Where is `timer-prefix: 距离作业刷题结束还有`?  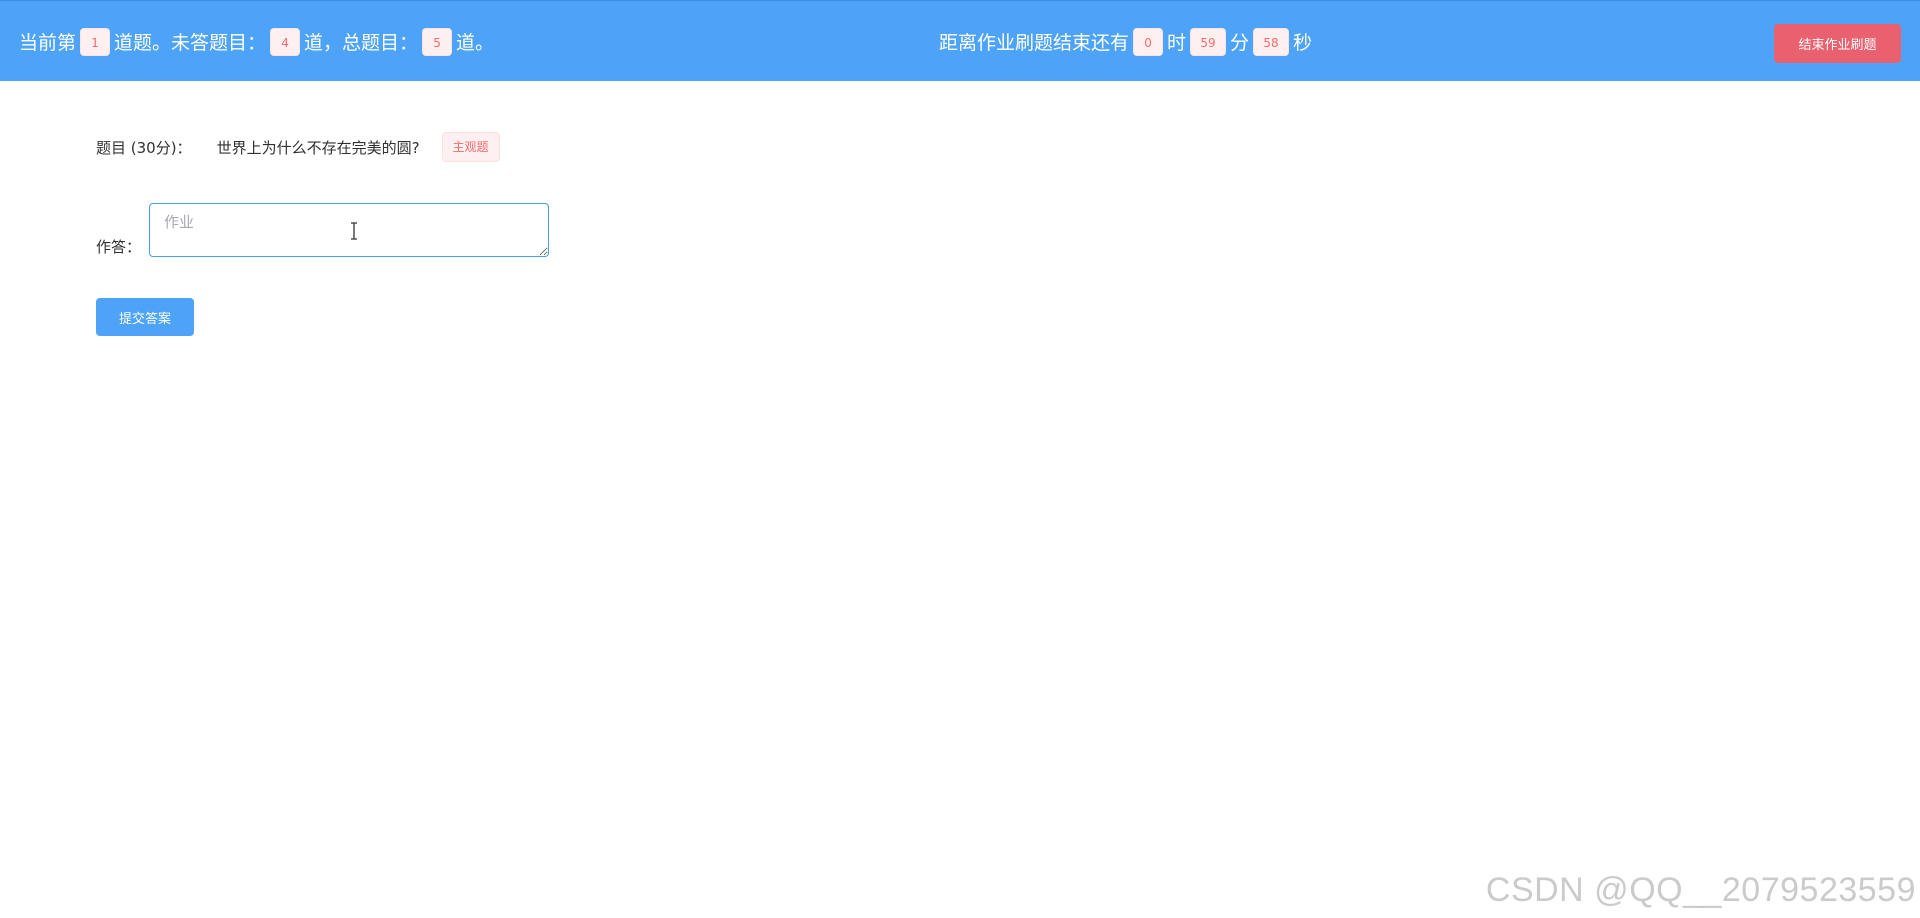 timer-prefix: 距离作业刷题结束还有 is located at coordinates (1034, 43).